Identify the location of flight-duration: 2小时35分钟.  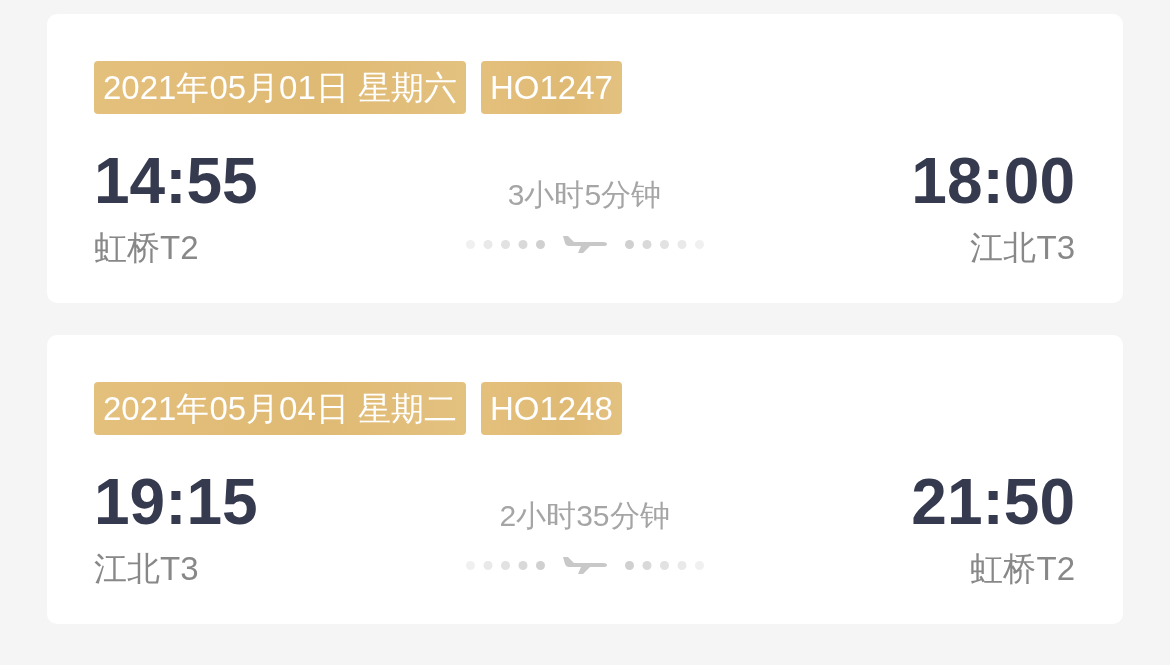
(584, 516).